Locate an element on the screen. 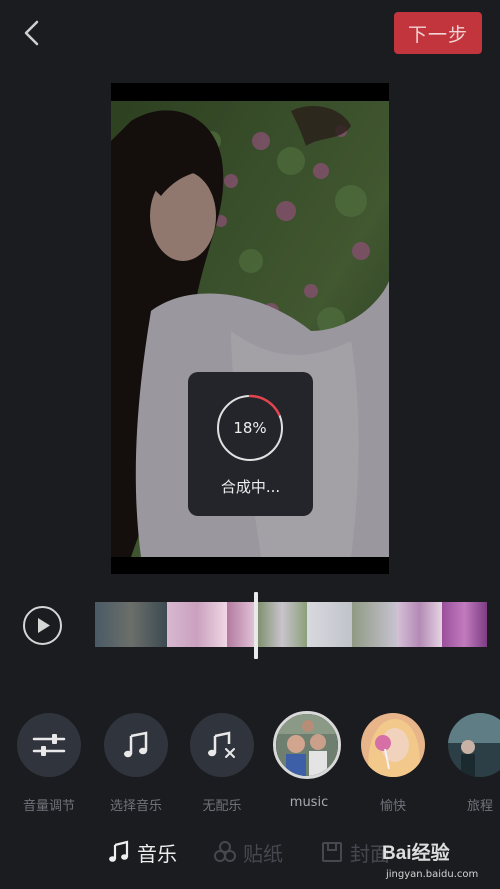 This screenshot has height=889, width=500. no-music-button is located at coordinates (222, 745).